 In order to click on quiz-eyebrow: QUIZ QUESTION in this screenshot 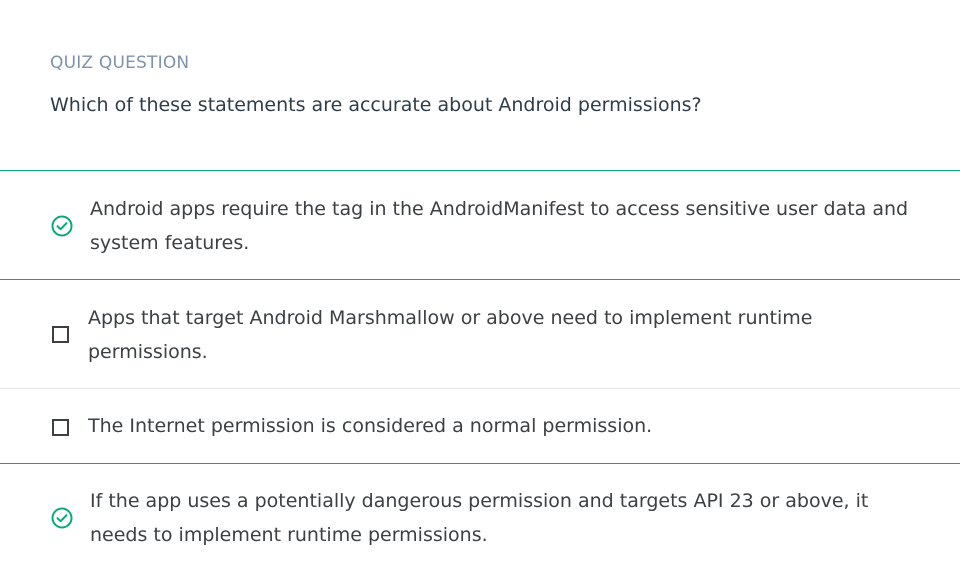, I will do `click(120, 63)`.